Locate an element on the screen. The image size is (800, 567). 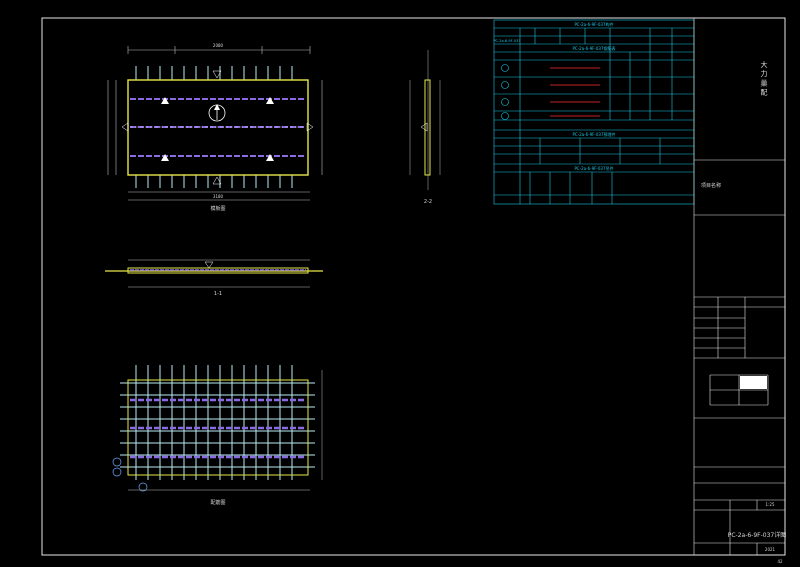
section-view: 1-1 is located at coordinates (214, 278).